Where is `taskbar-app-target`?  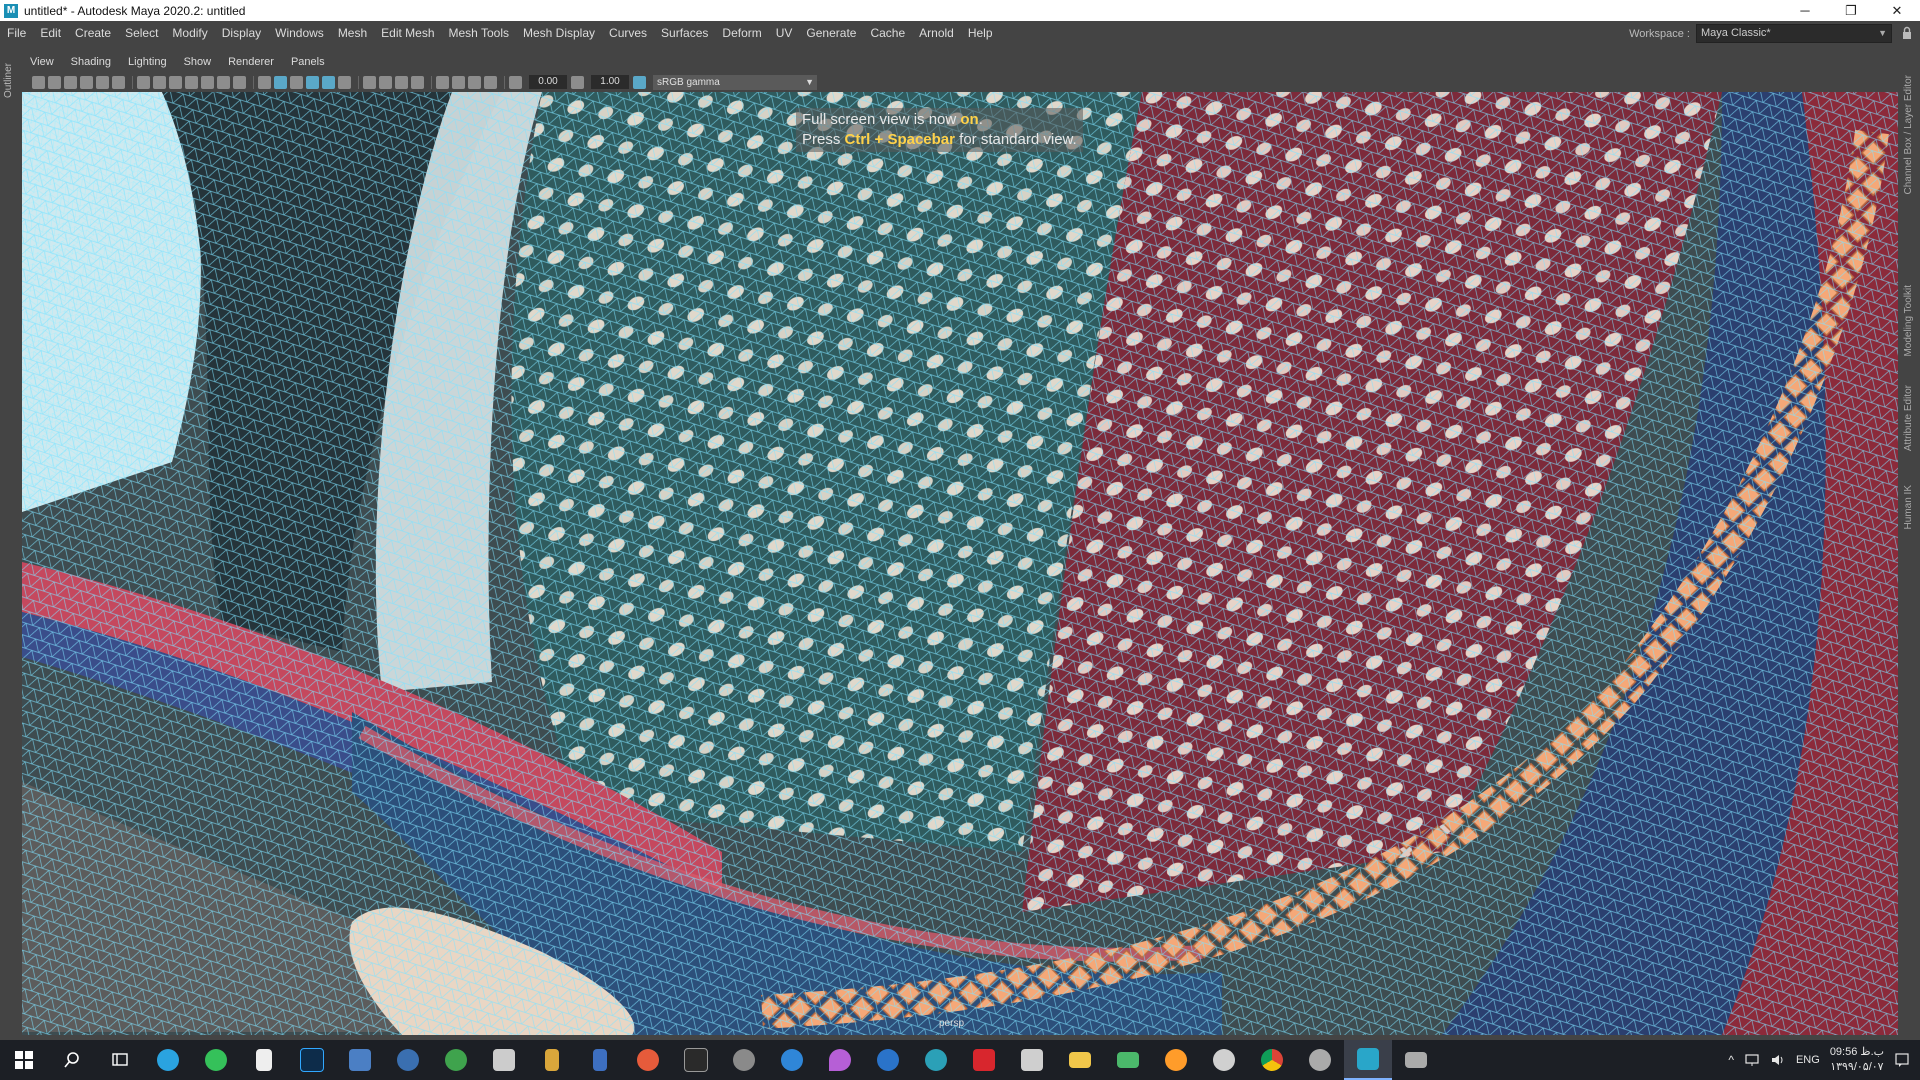
taskbar-app-target is located at coordinates (648, 1060).